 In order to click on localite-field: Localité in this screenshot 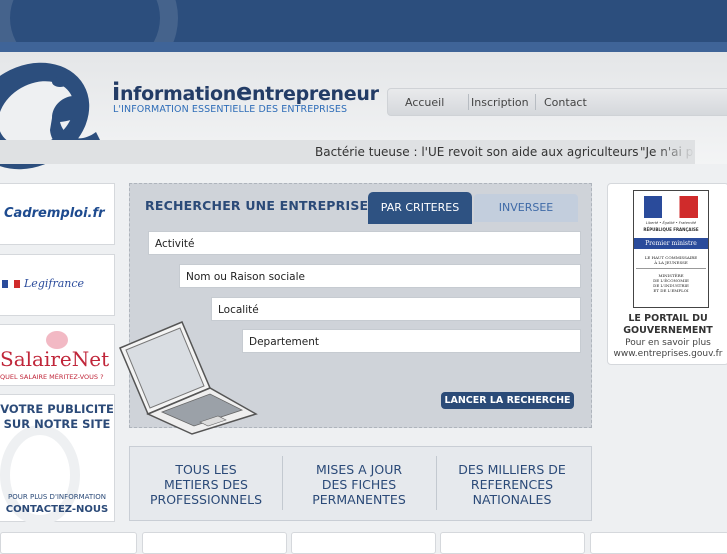, I will do `click(396, 309)`.